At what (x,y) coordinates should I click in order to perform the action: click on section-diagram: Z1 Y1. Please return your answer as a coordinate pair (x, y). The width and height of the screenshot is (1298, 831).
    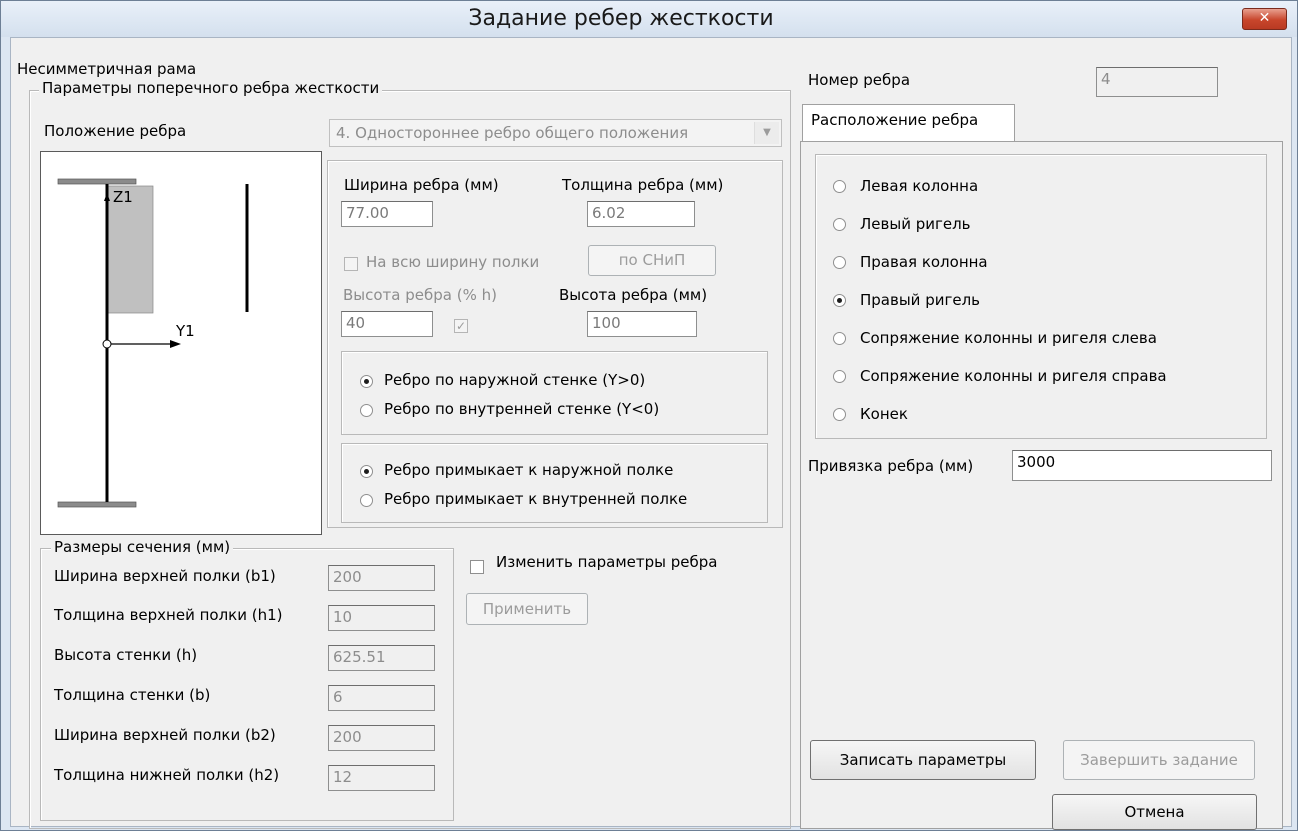
    Looking at the image, I should click on (181, 343).